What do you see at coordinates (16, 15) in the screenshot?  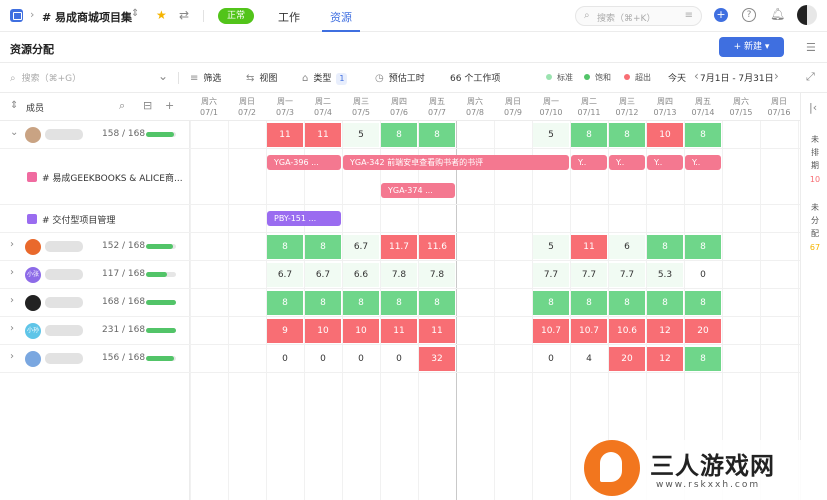 I see `project-icon` at bounding box center [16, 15].